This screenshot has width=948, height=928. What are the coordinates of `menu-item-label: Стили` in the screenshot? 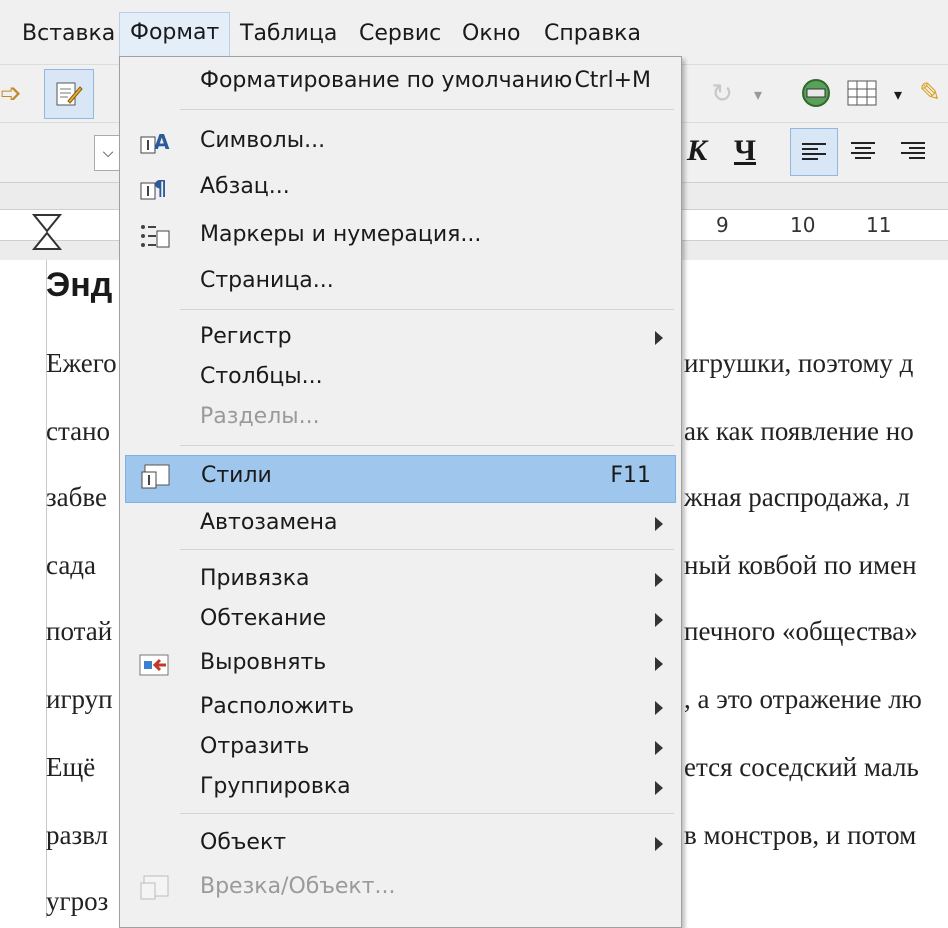 It's located at (236, 475).